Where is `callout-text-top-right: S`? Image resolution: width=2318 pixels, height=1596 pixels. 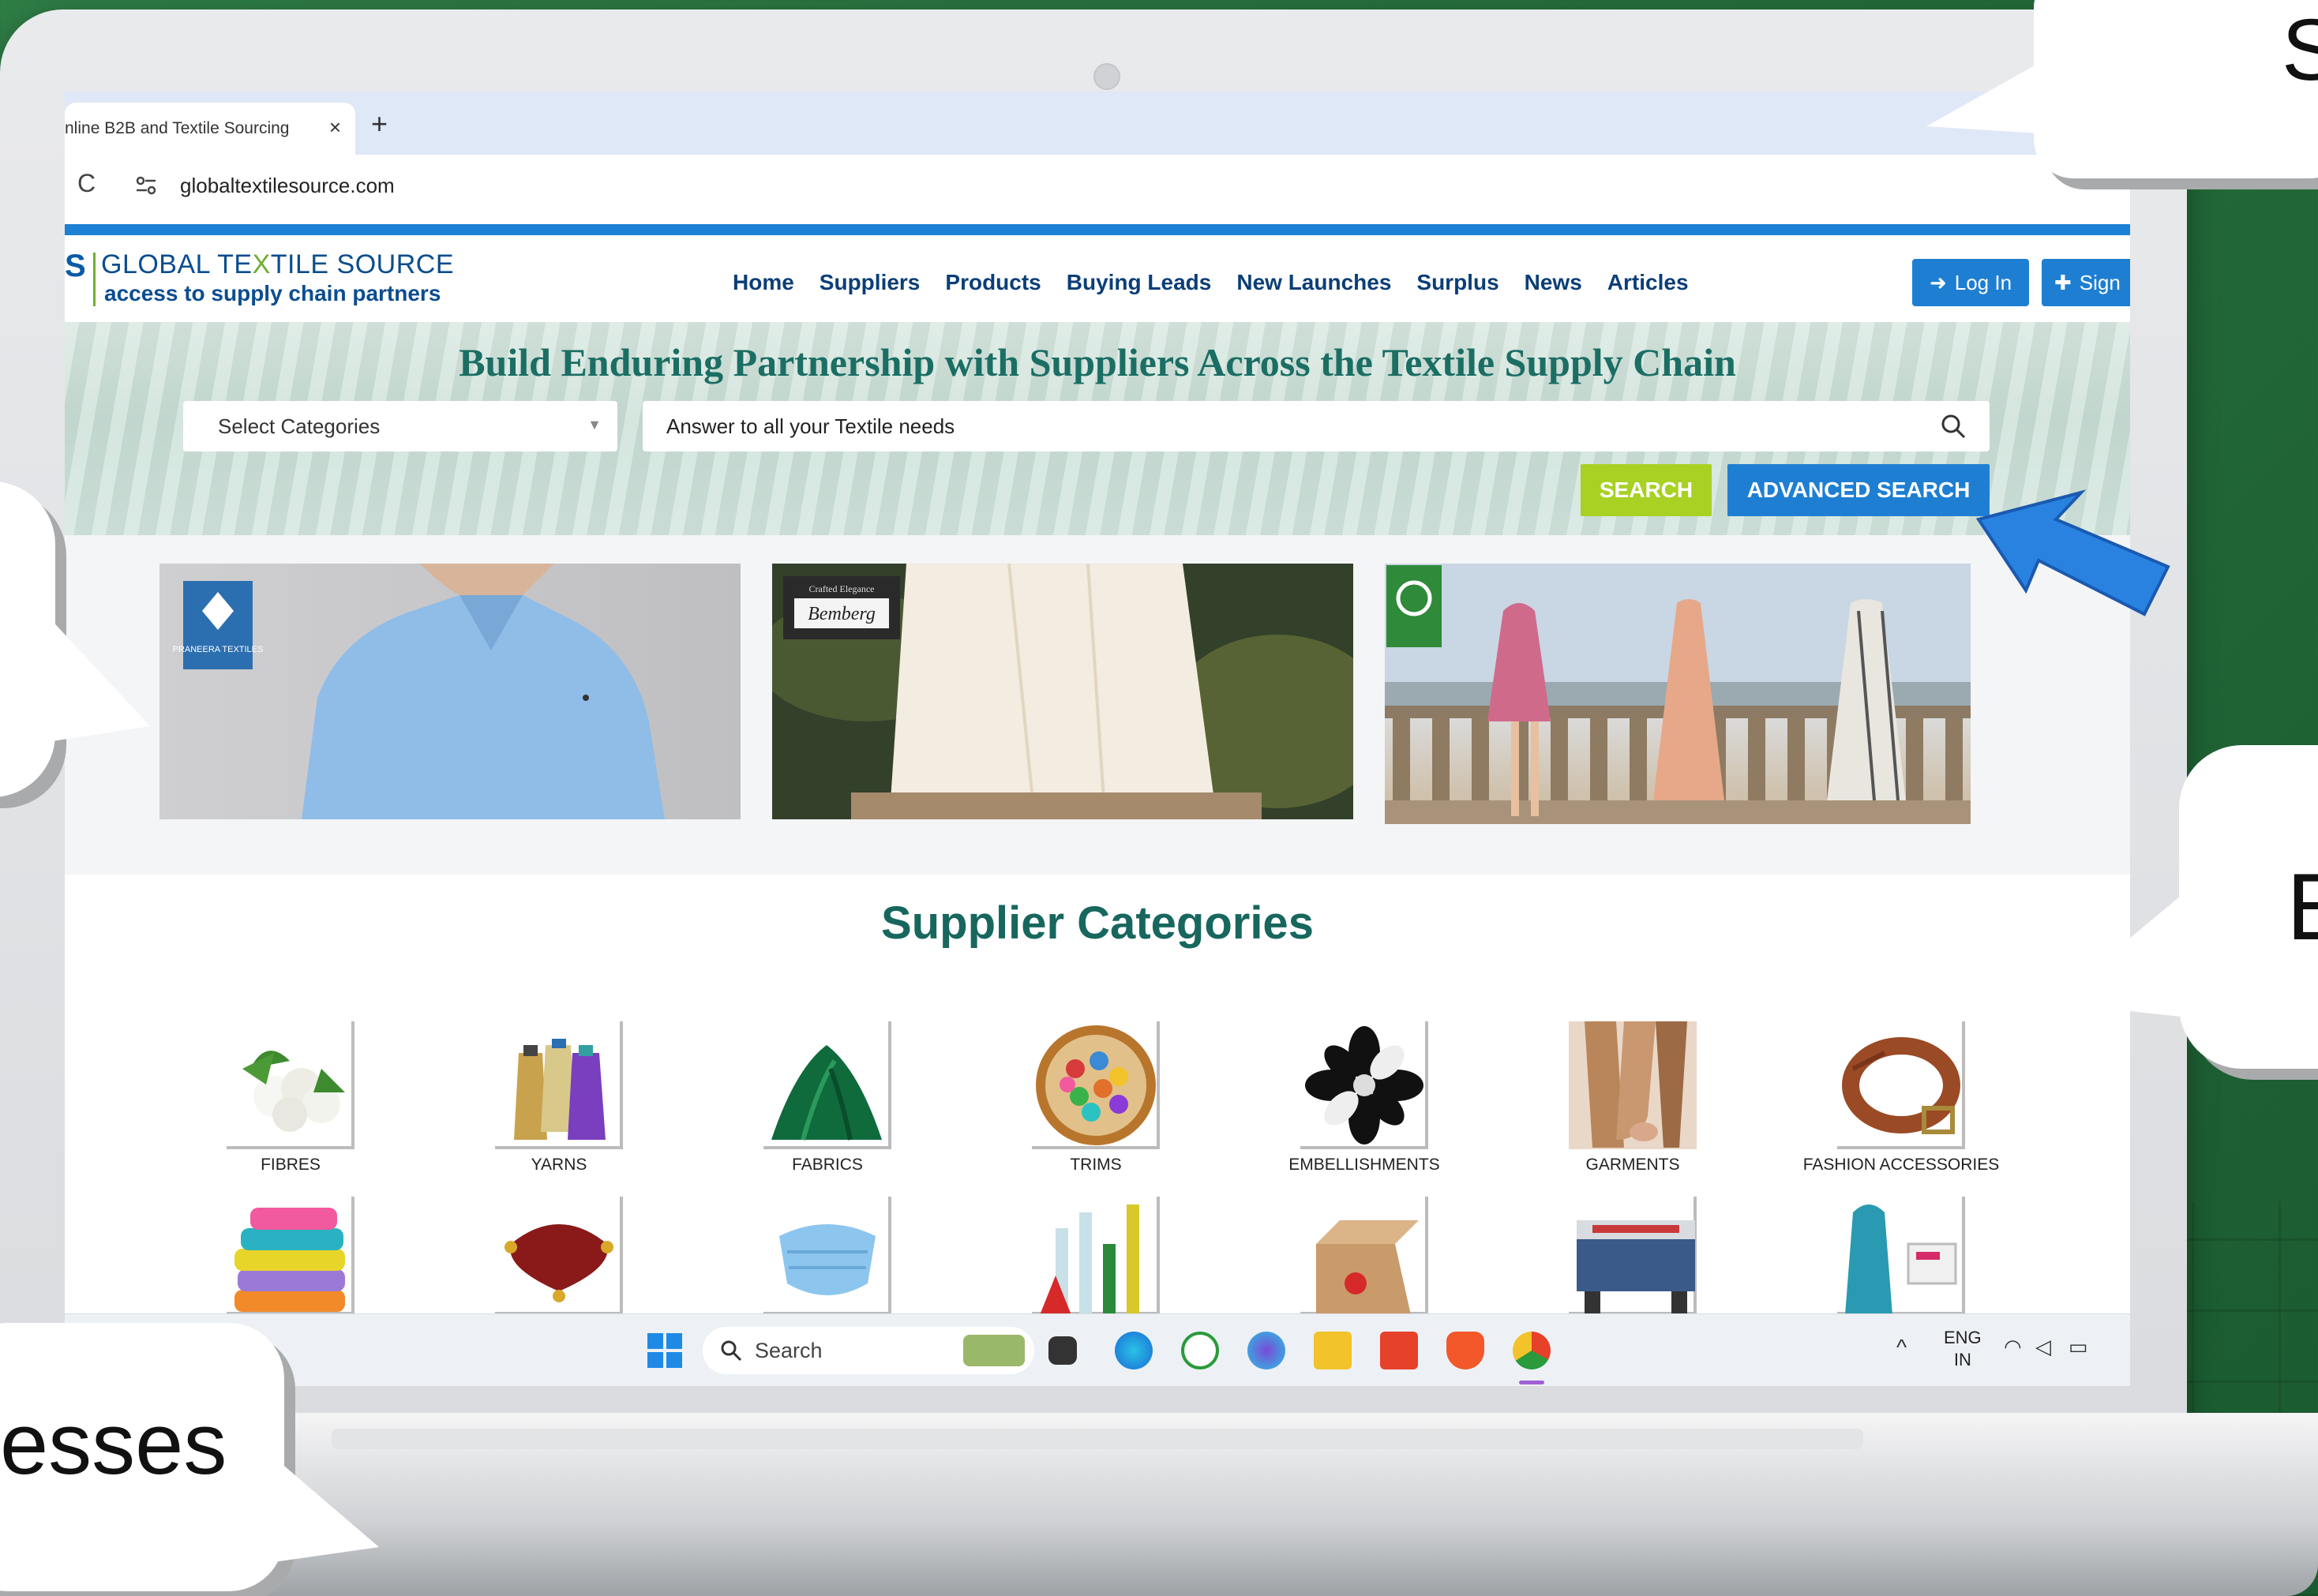 callout-text-top-right: S is located at coordinates (2300, 51).